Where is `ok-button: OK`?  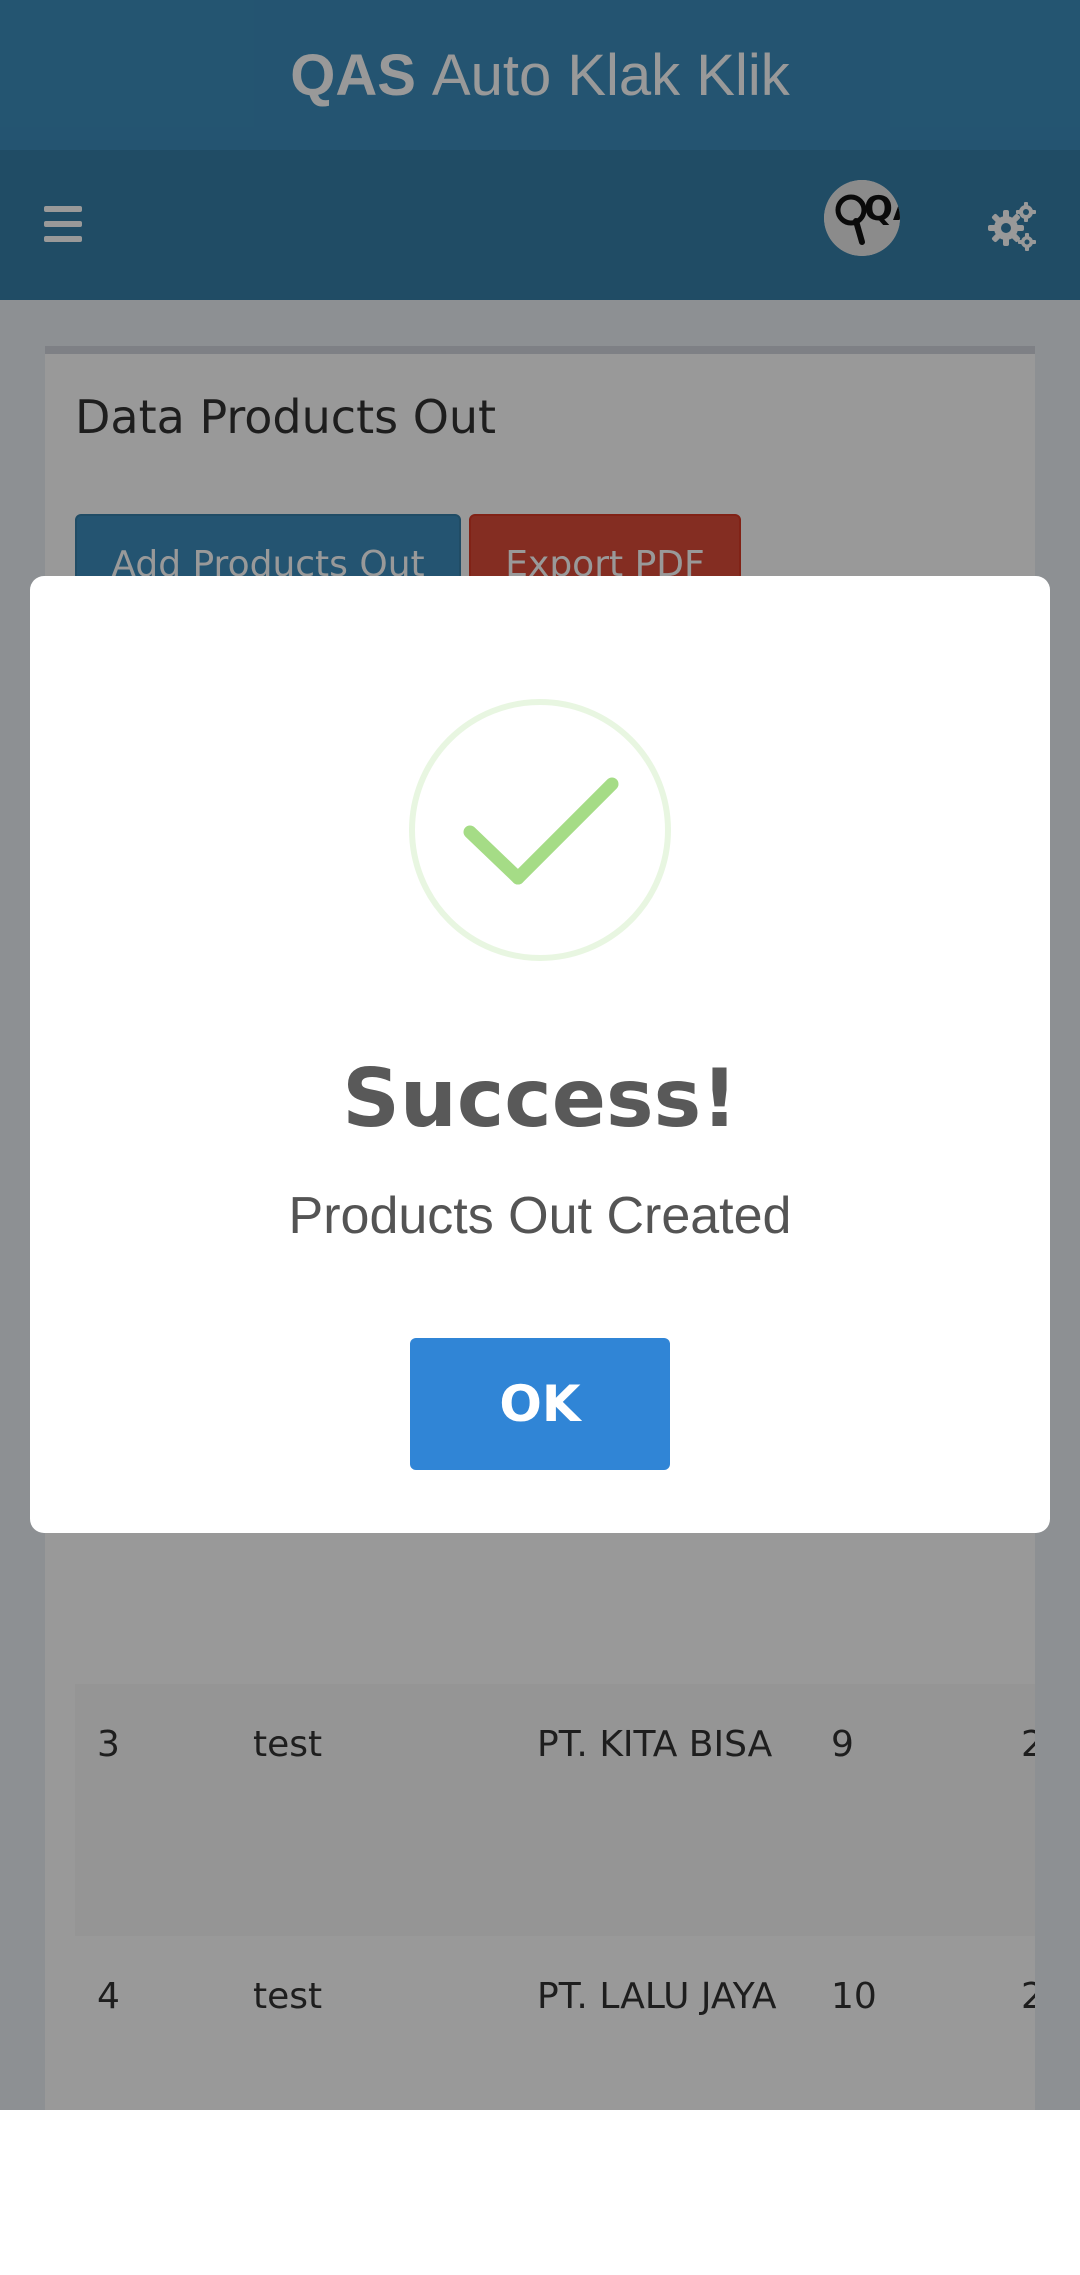
ok-button: OK is located at coordinates (540, 1404).